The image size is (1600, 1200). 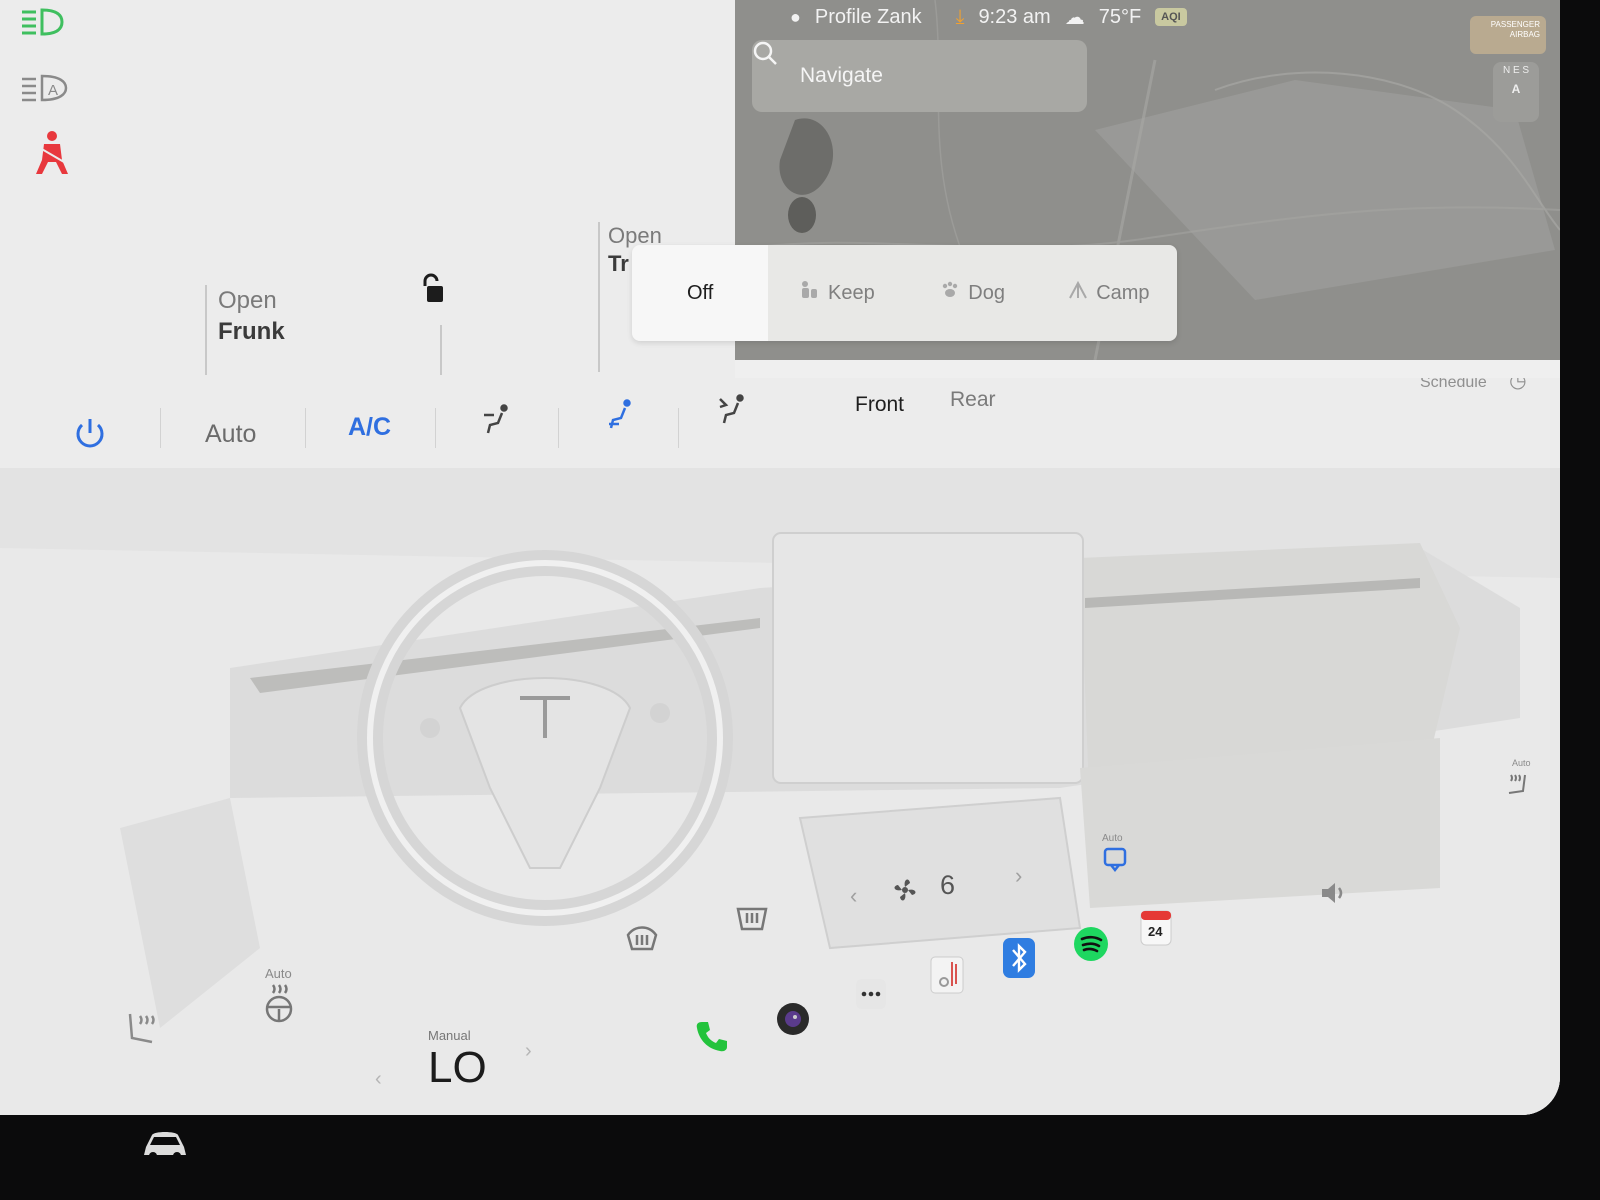 What do you see at coordinates (851, 292) in the screenshot?
I see `mode-keep-label: Keep` at bounding box center [851, 292].